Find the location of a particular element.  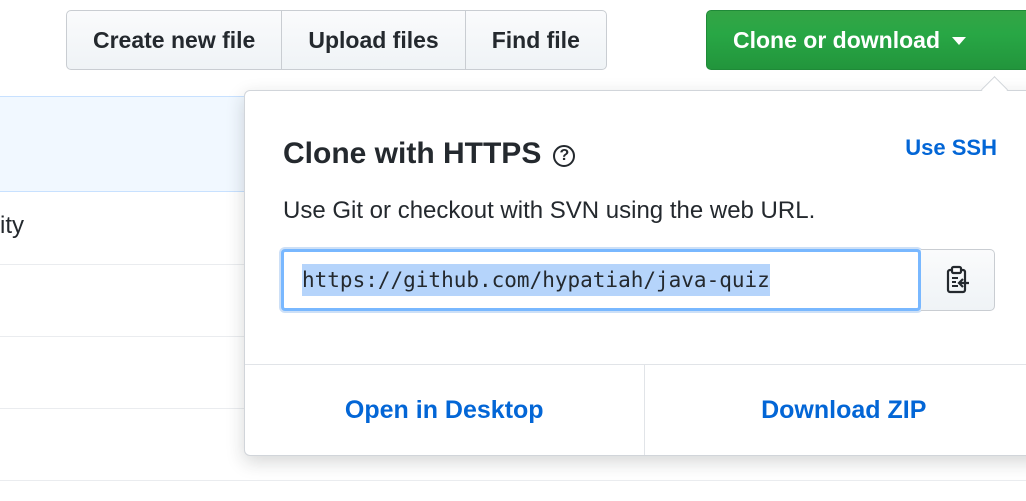

use-ssh-link: Use SSH is located at coordinates (951, 148).